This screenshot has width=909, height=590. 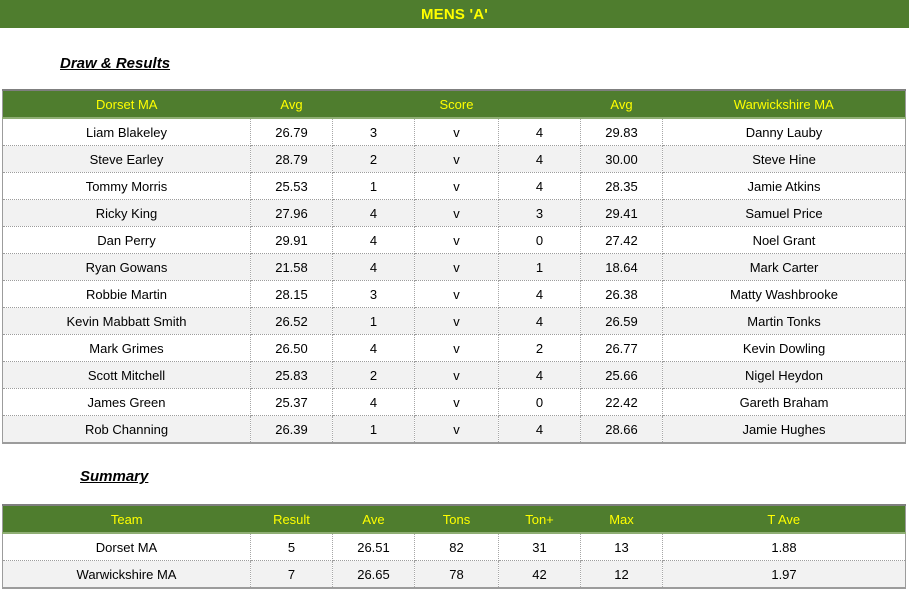 What do you see at coordinates (126, 402) in the screenshot?
I see `cell-home-player: James Green` at bounding box center [126, 402].